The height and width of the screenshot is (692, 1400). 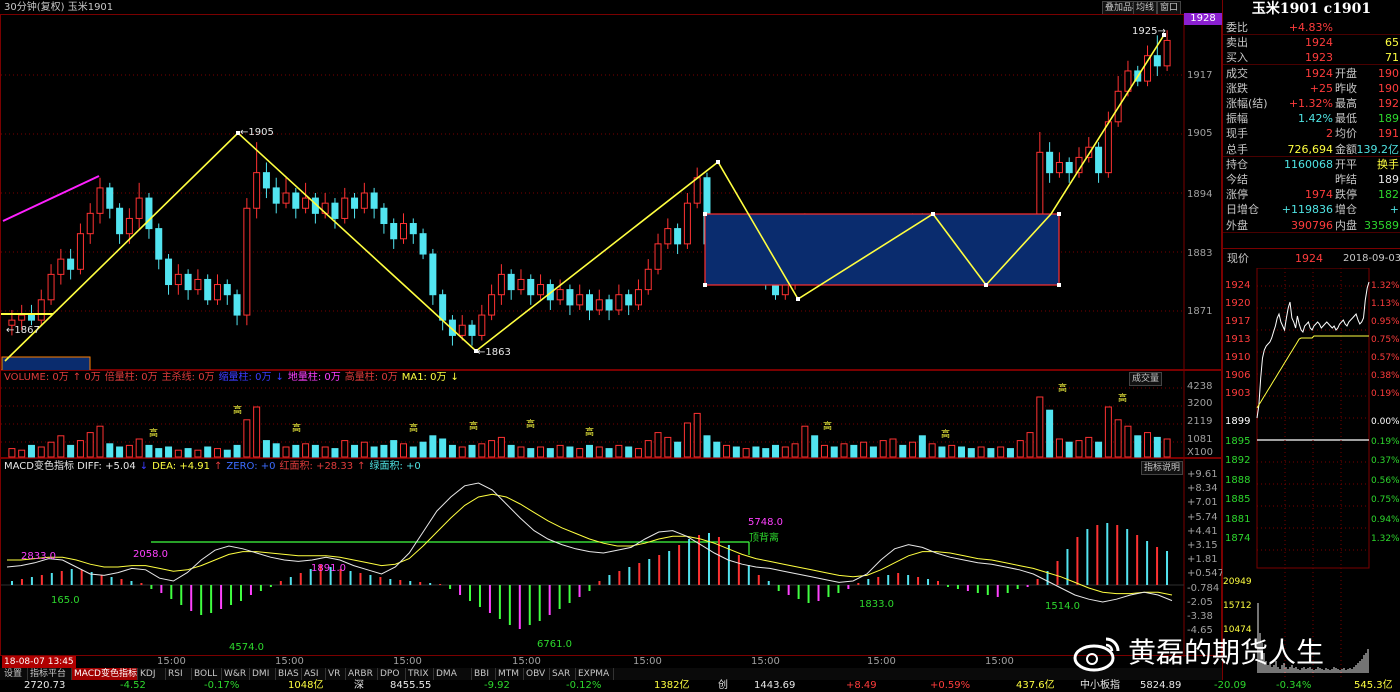 What do you see at coordinates (336, 674) in the screenshot?
I see `indicator-tab: VR` at bounding box center [336, 674].